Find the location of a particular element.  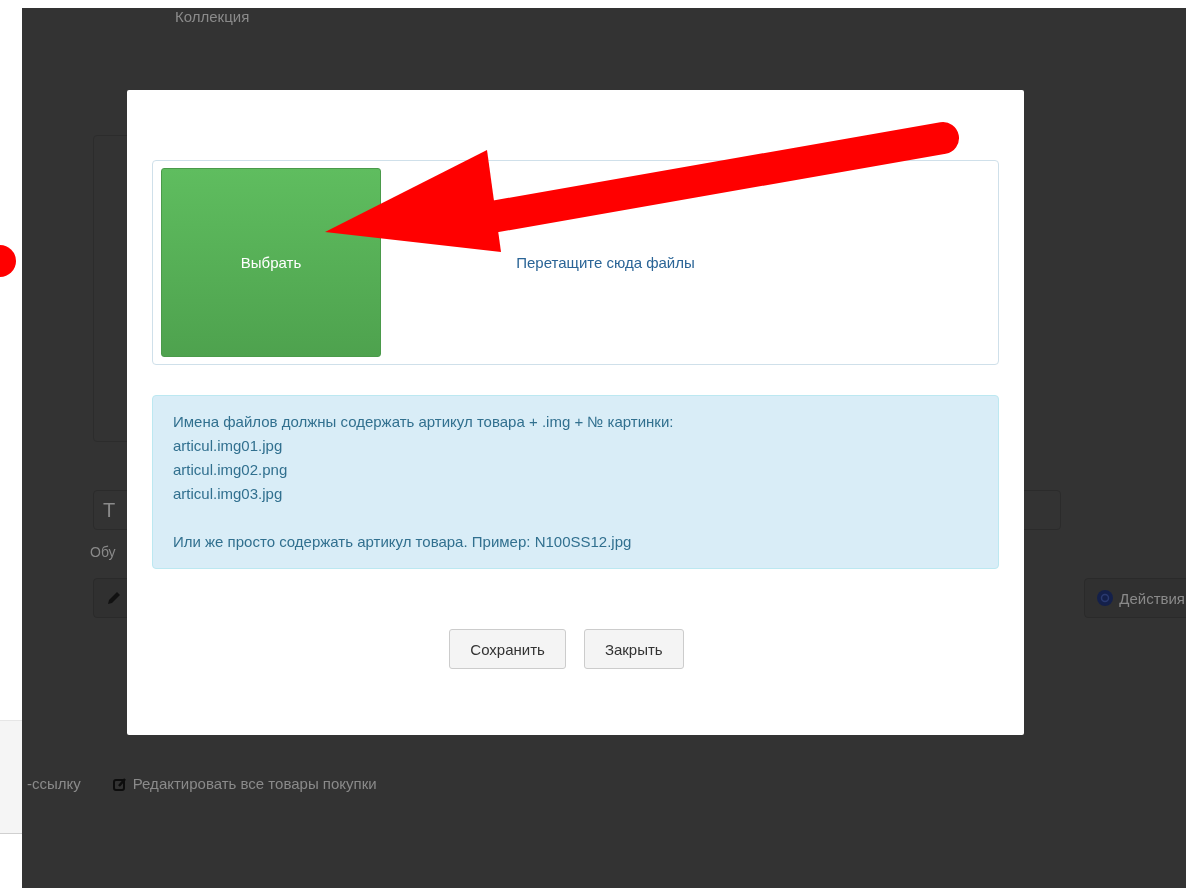

choose-button: Выбрать is located at coordinates (271, 262).